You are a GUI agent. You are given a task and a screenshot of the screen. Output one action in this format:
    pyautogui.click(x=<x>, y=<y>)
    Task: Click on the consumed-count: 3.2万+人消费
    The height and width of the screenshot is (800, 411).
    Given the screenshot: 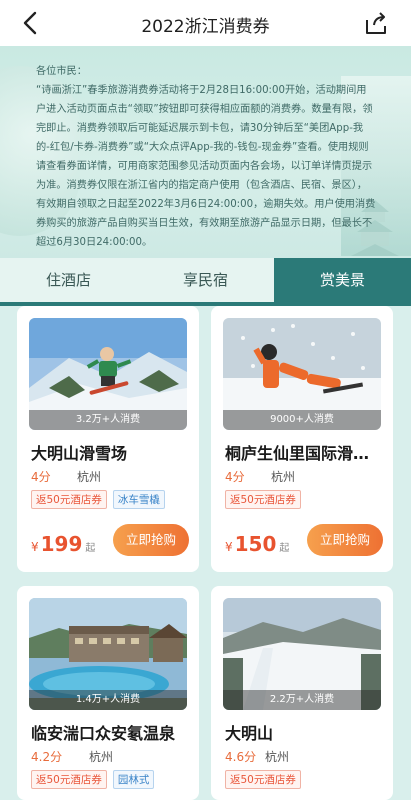 What is the action you would take?
    pyautogui.click(x=108, y=420)
    